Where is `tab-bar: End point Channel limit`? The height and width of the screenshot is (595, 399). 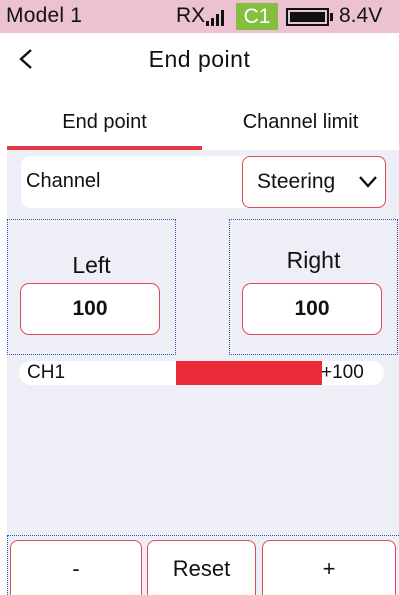 tab-bar: End point Channel limit is located at coordinates (203, 122).